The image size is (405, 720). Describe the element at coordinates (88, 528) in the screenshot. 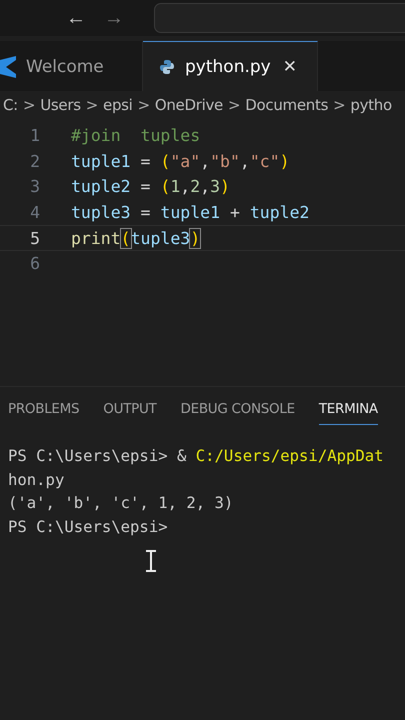

I see `terminal-line: PS C:\Users\epsi>` at that location.